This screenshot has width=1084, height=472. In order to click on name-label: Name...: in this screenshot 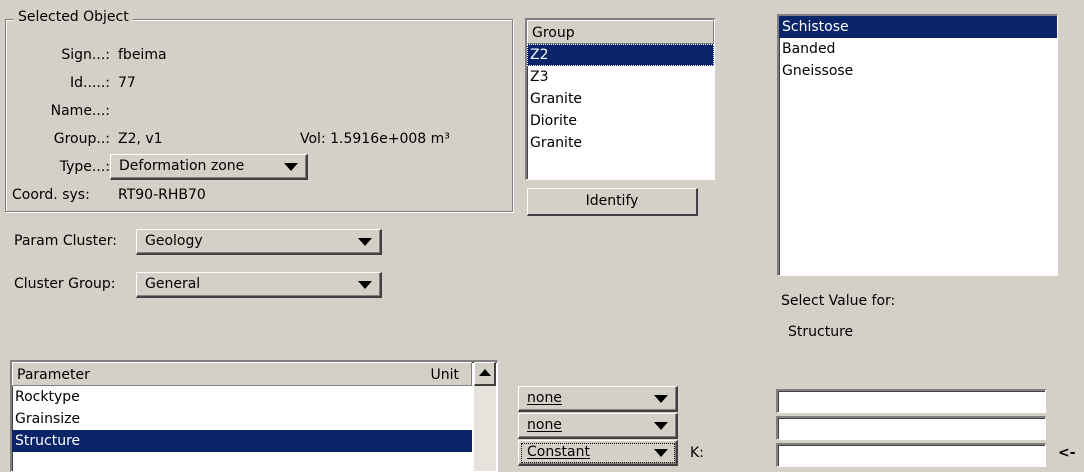, I will do `click(80, 111)`.